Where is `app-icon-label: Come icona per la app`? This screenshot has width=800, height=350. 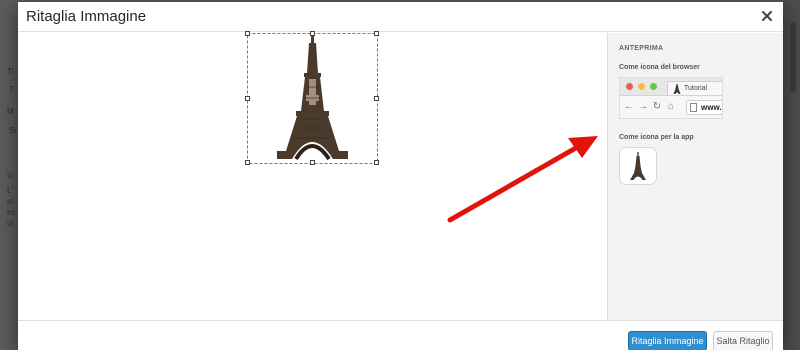
app-icon-label: Come icona per la app is located at coordinates (656, 137).